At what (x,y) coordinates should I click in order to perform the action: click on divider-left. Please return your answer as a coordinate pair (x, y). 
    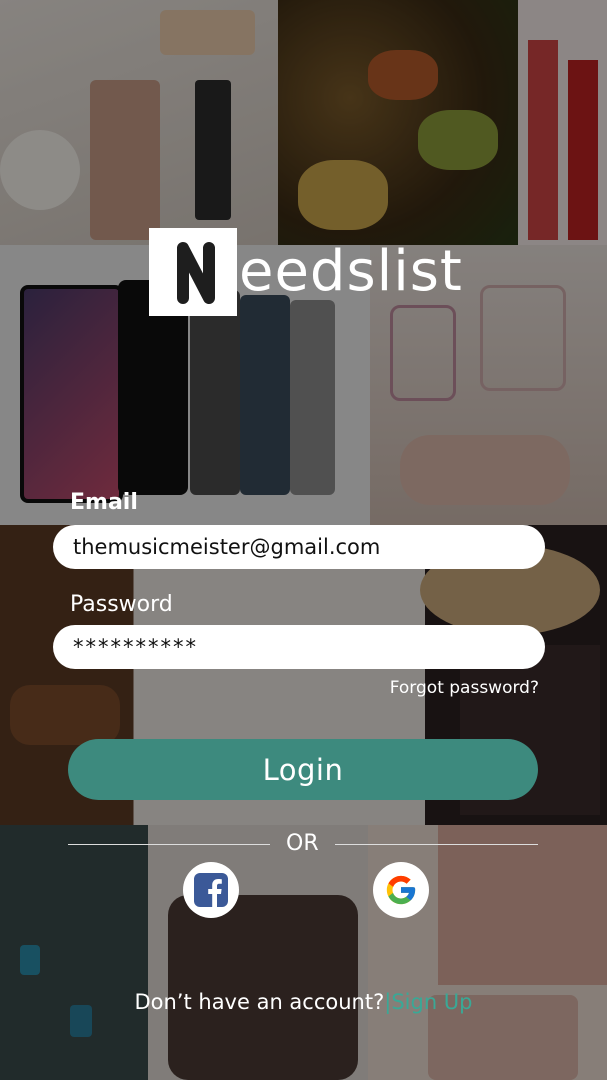
    Looking at the image, I should click on (169, 844).